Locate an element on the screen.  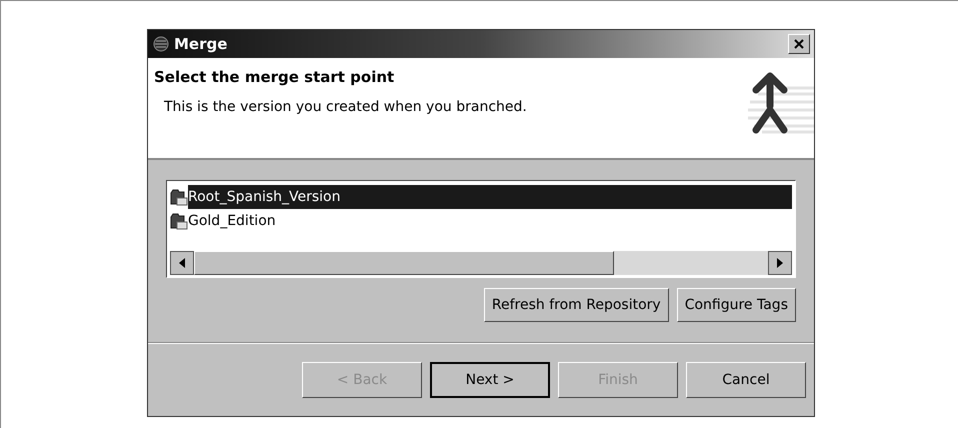
scroll-left-button is located at coordinates (182, 263).